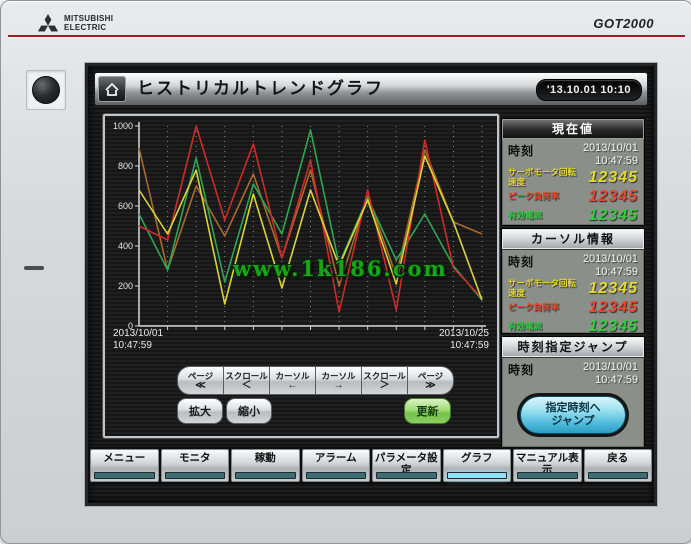 Image resolution: width=691 pixels, height=544 pixels. What do you see at coordinates (123, 126) in the screenshot?
I see `svg-text: 1000` at bounding box center [123, 126].